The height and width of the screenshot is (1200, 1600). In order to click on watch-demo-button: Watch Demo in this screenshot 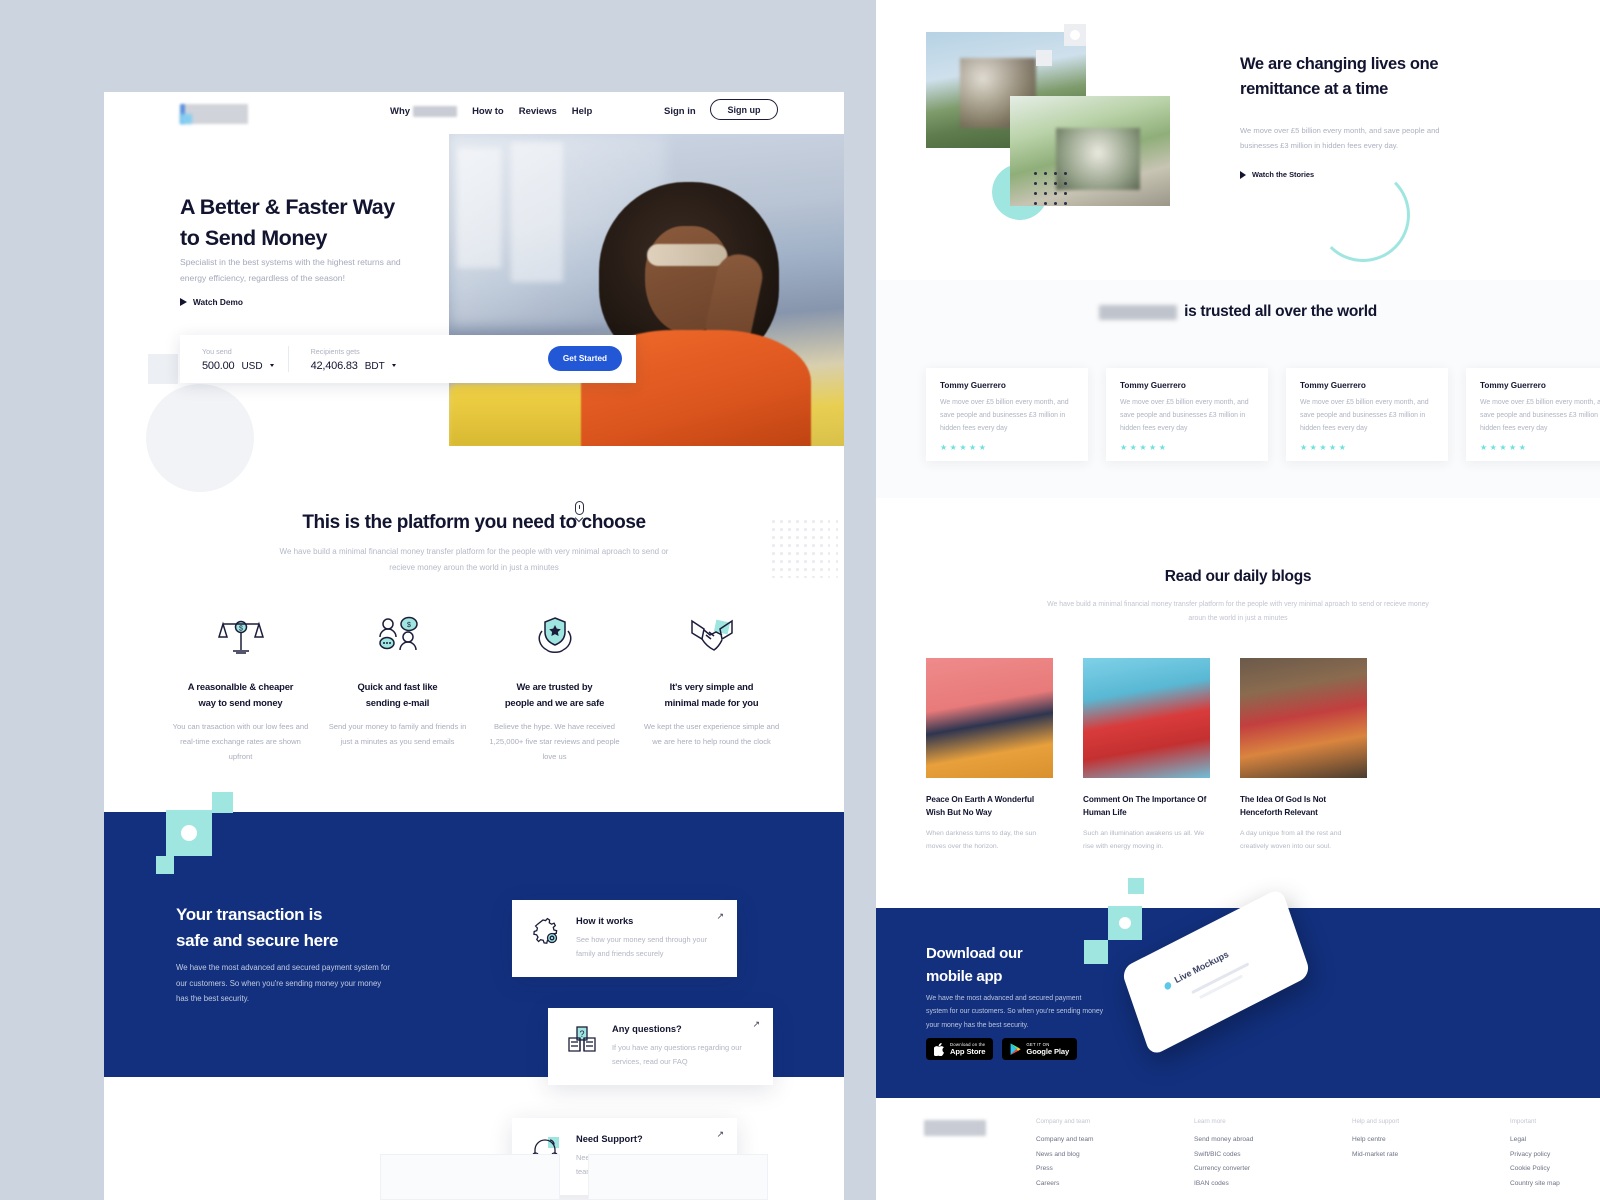, I will do `click(211, 302)`.